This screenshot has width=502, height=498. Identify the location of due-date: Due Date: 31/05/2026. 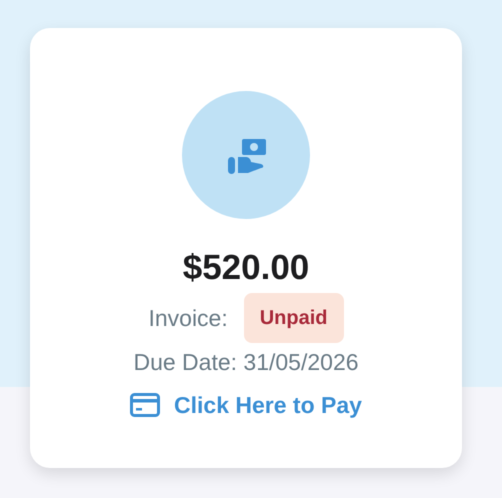
(246, 362).